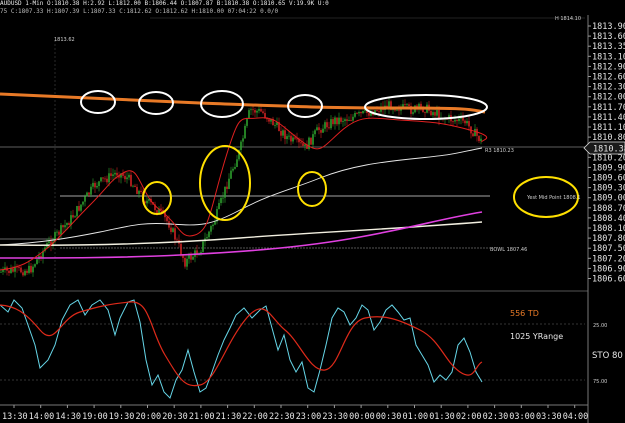 This screenshot has height=423, width=625. What do you see at coordinates (241, 235) in the screenshot?
I see `magenta-moving-average` at bounding box center [241, 235].